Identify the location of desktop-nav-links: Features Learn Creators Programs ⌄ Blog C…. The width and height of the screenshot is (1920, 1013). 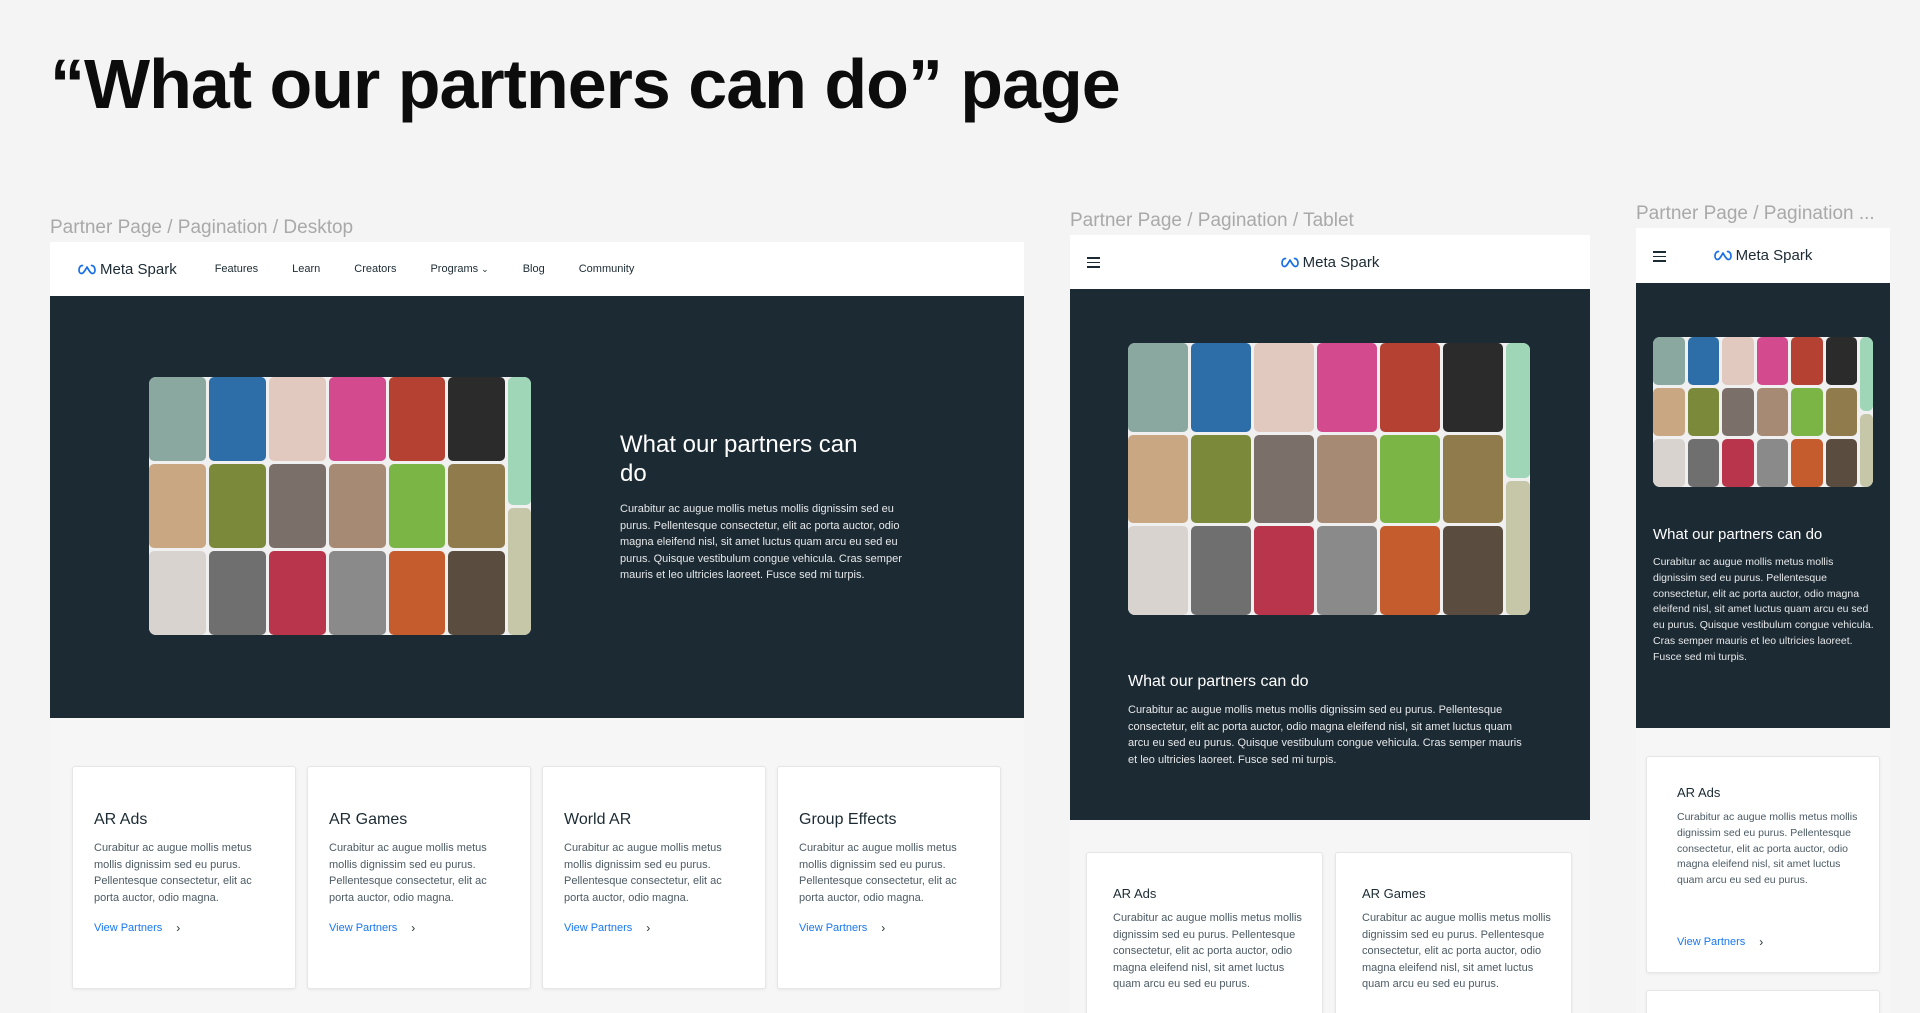
(442, 269).